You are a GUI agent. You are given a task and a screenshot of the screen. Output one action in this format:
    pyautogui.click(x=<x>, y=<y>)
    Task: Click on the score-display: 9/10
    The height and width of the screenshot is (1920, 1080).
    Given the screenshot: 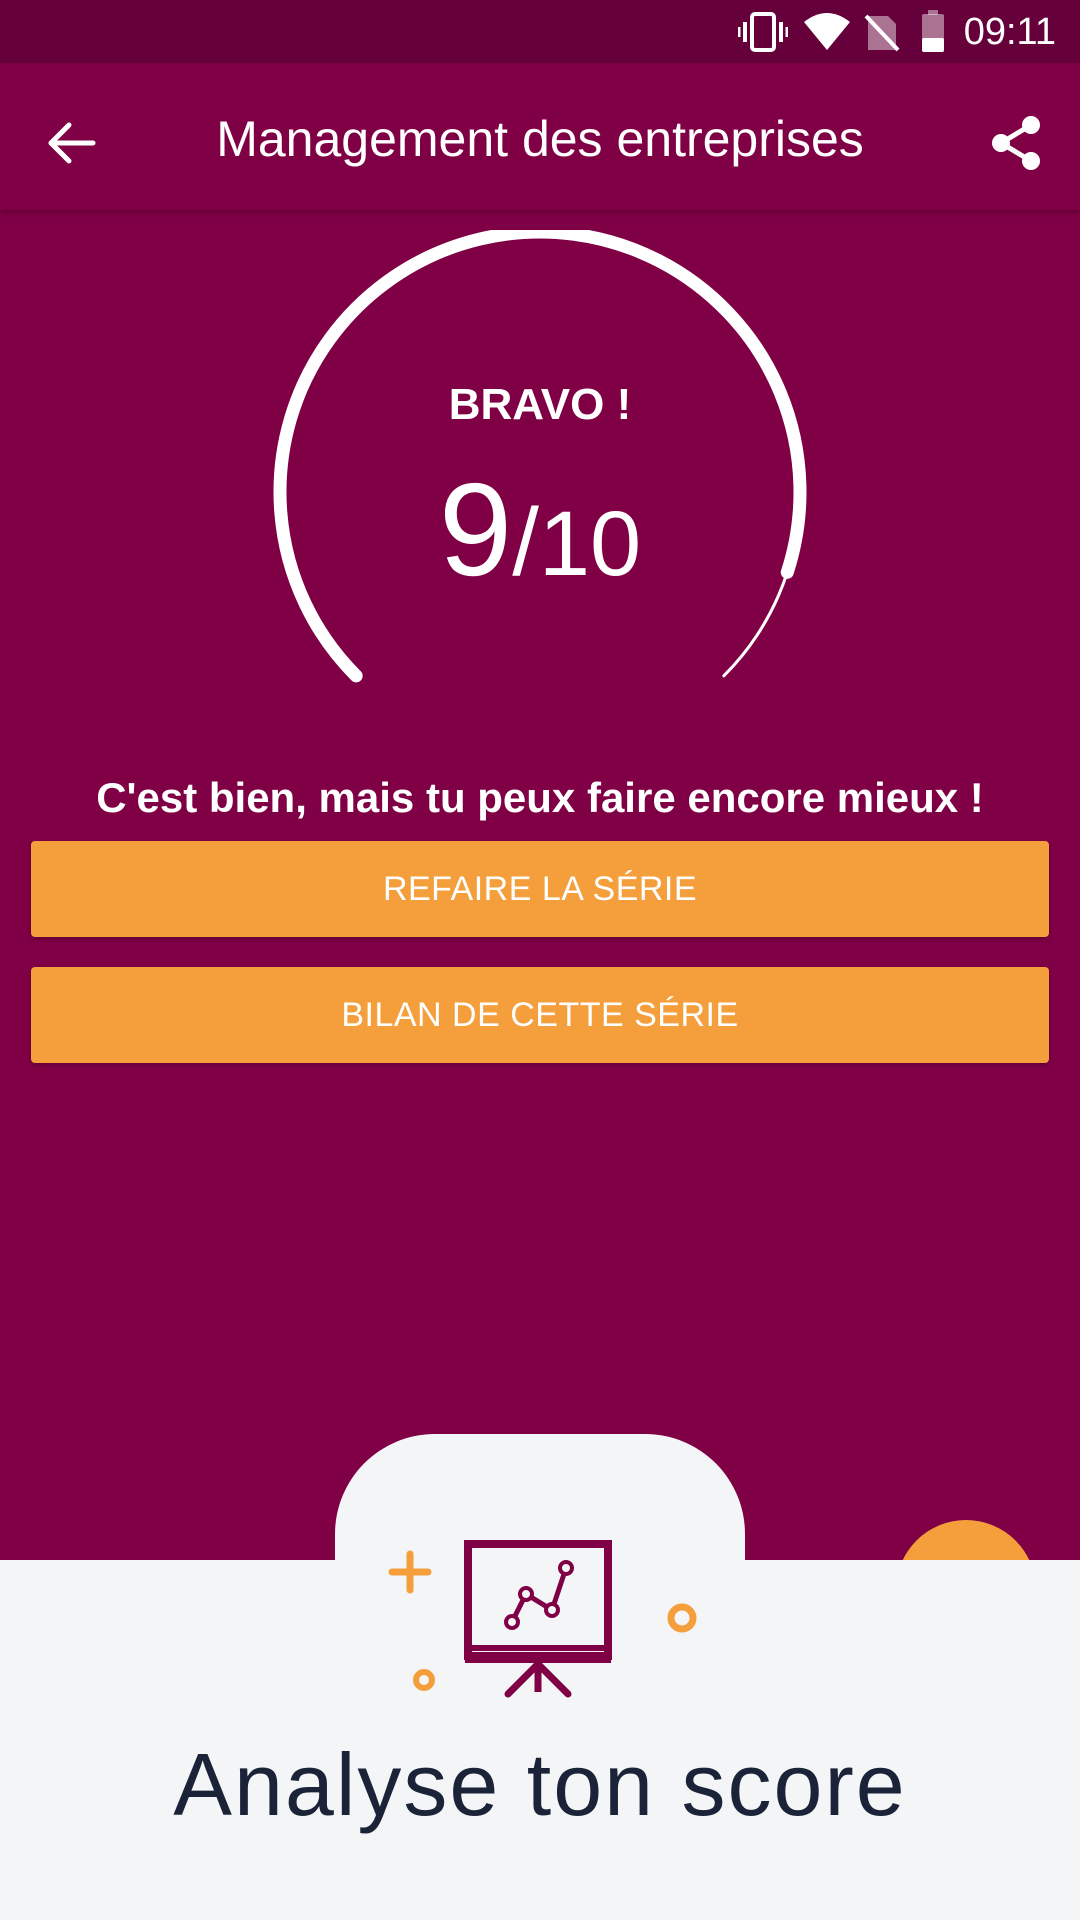 What is the action you would take?
    pyautogui.click(x=540, y=537)
    